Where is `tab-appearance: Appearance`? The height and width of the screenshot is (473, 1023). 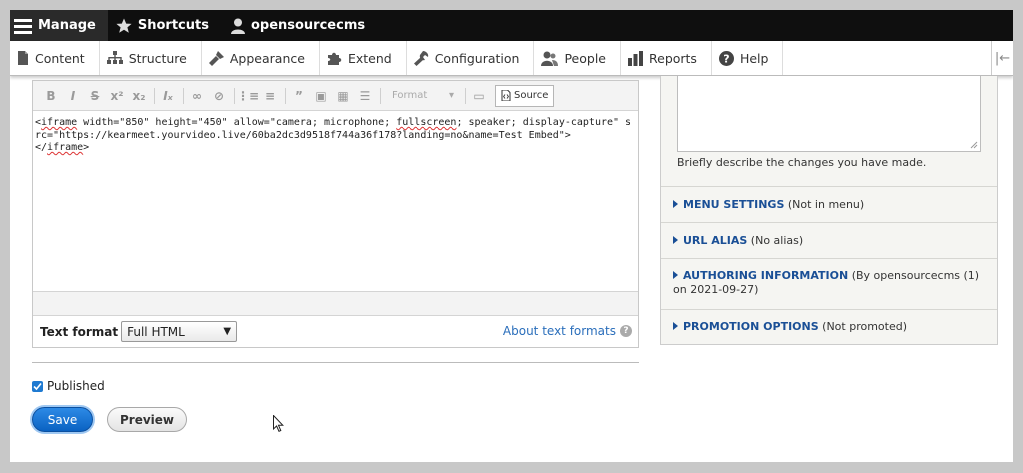 tab-appearance: Appearance is located at coordinates (261, 58).